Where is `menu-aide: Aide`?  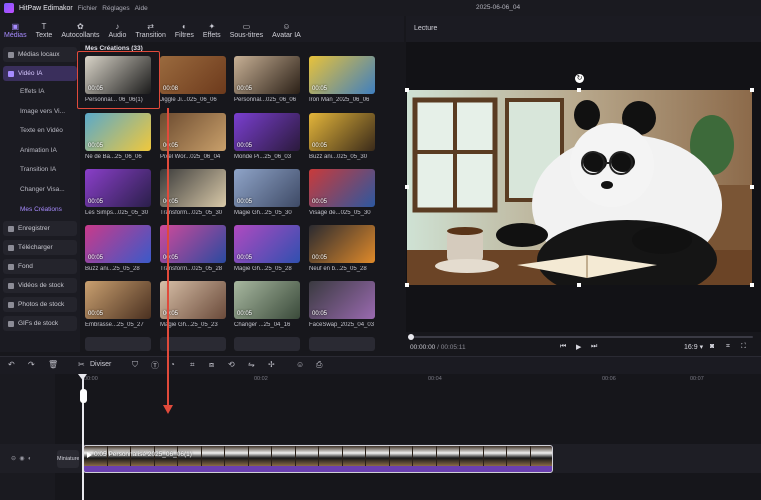
menu-aide: Aide is located at coordinates (141, 8).